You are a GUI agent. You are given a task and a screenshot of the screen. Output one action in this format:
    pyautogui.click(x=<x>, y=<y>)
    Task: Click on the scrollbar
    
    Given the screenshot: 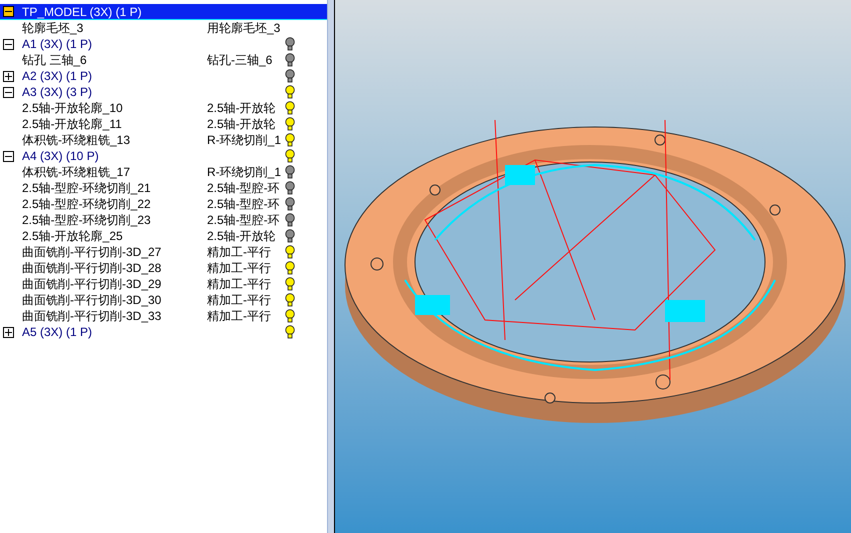 What is the action you would take?
    pyautogui.click(x=330, y=266)
    